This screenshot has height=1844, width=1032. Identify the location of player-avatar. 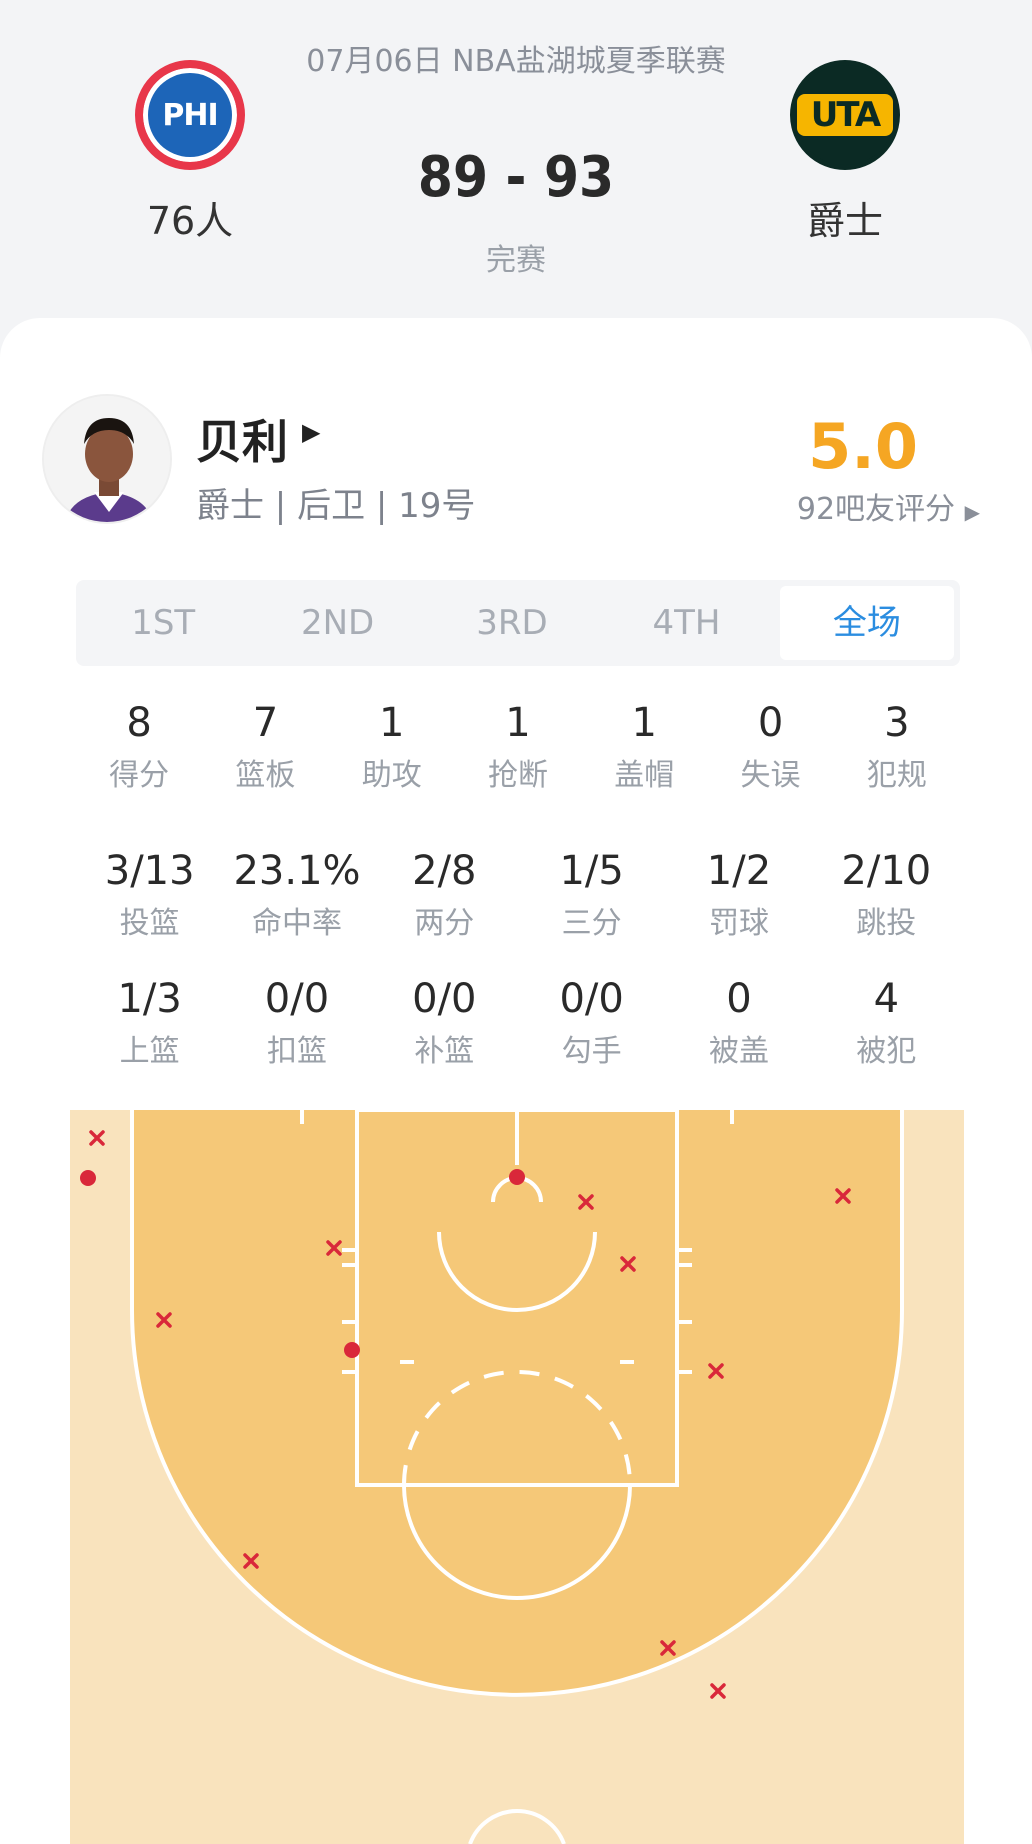
(107, 459).